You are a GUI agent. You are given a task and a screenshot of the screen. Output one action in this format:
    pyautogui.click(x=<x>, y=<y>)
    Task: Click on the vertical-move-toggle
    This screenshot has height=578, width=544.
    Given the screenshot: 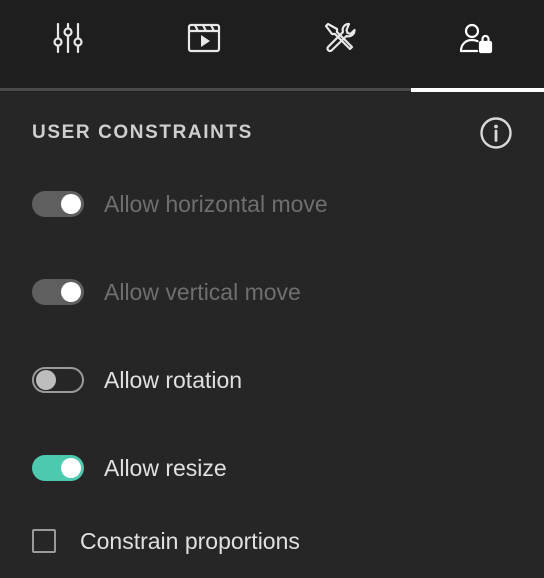 What is the action you would take?
    pyautogui.click(x=58, y=292)
    